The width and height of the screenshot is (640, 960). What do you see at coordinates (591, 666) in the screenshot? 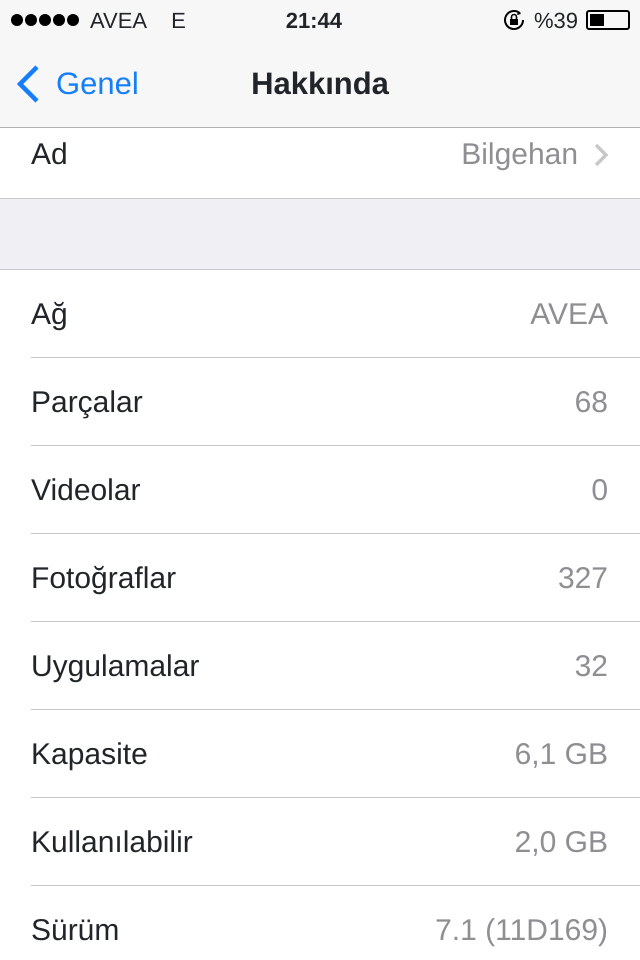
I see `row-value: 32` at bounding box center [591, 666].